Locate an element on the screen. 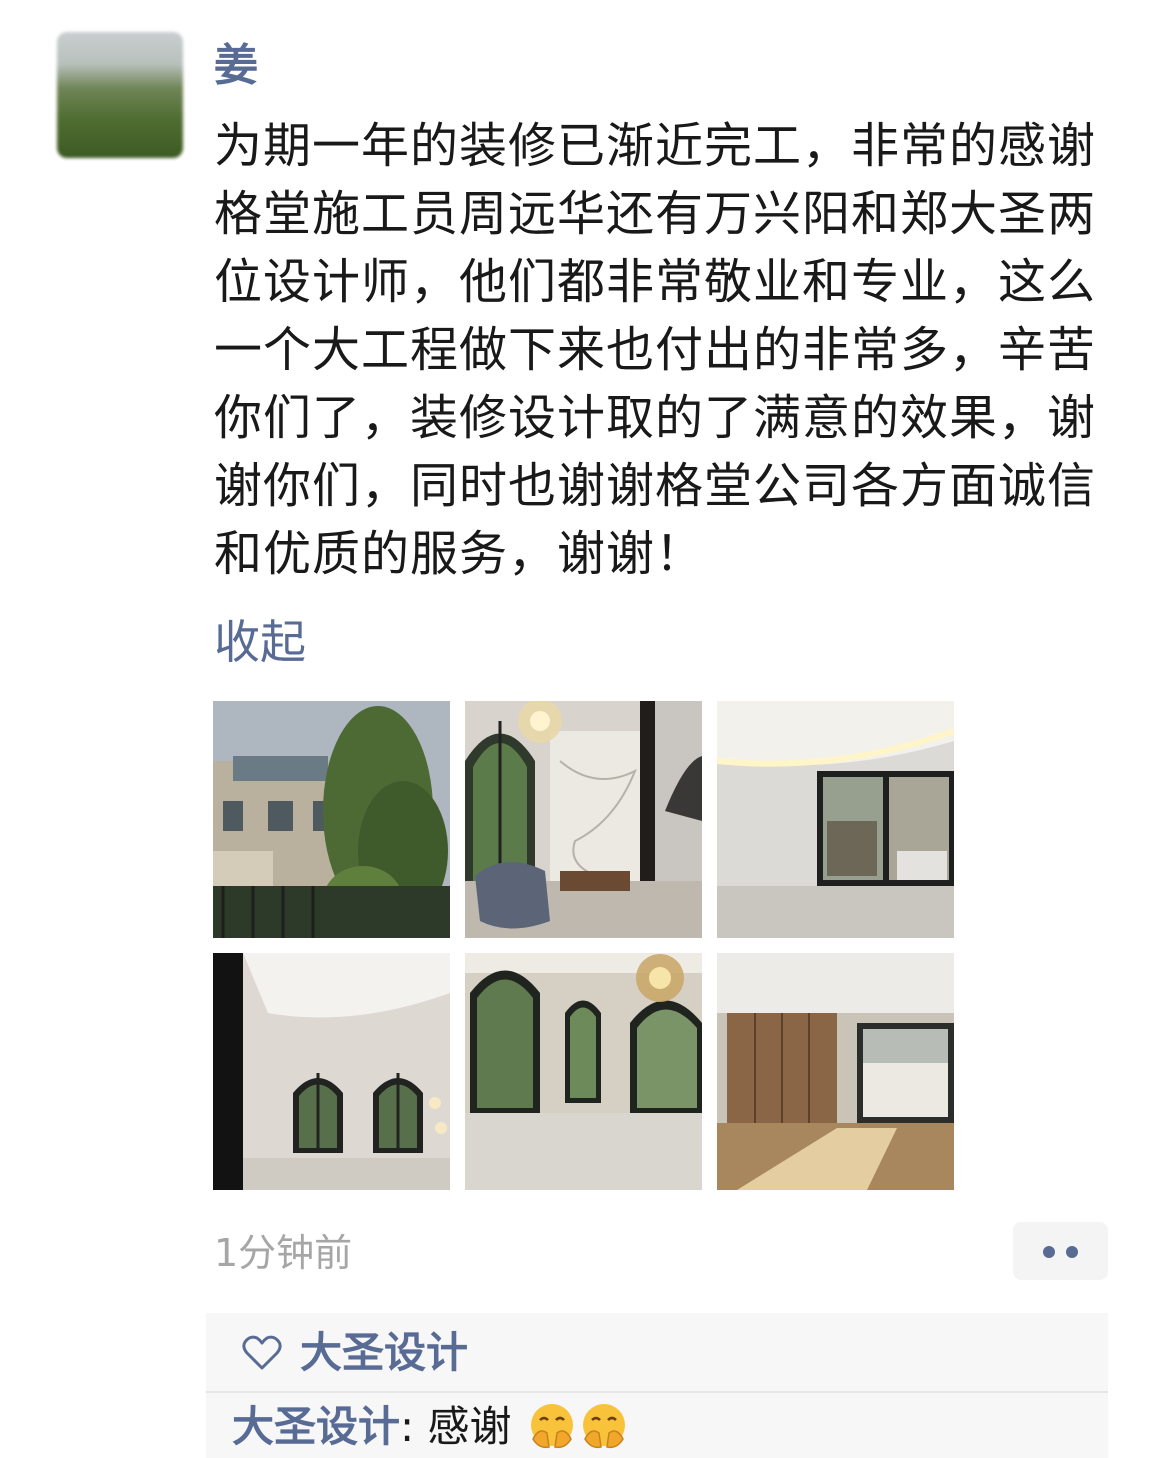 The image size is (1170, 1458). more-dots-icon is located at coordinates (1060, 1251).